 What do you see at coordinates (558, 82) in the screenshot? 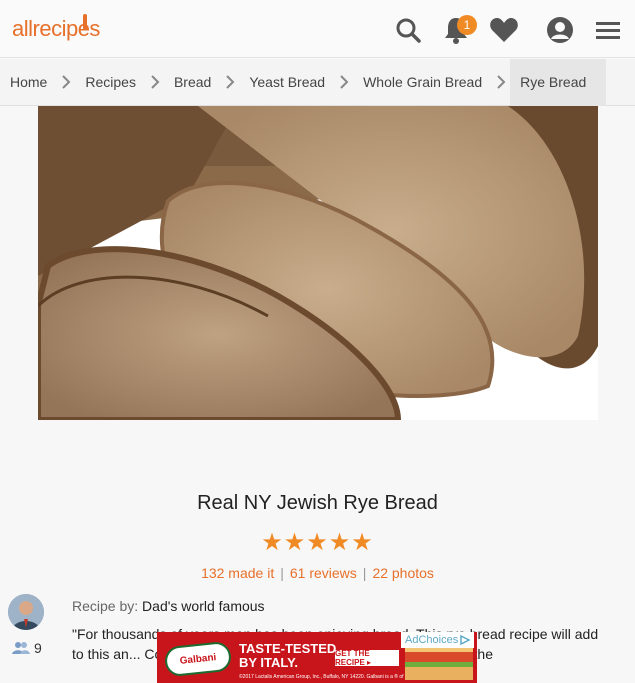
I see `breadcrumb-rye-bread: Rye Bread` at bounding box center [558, 82].